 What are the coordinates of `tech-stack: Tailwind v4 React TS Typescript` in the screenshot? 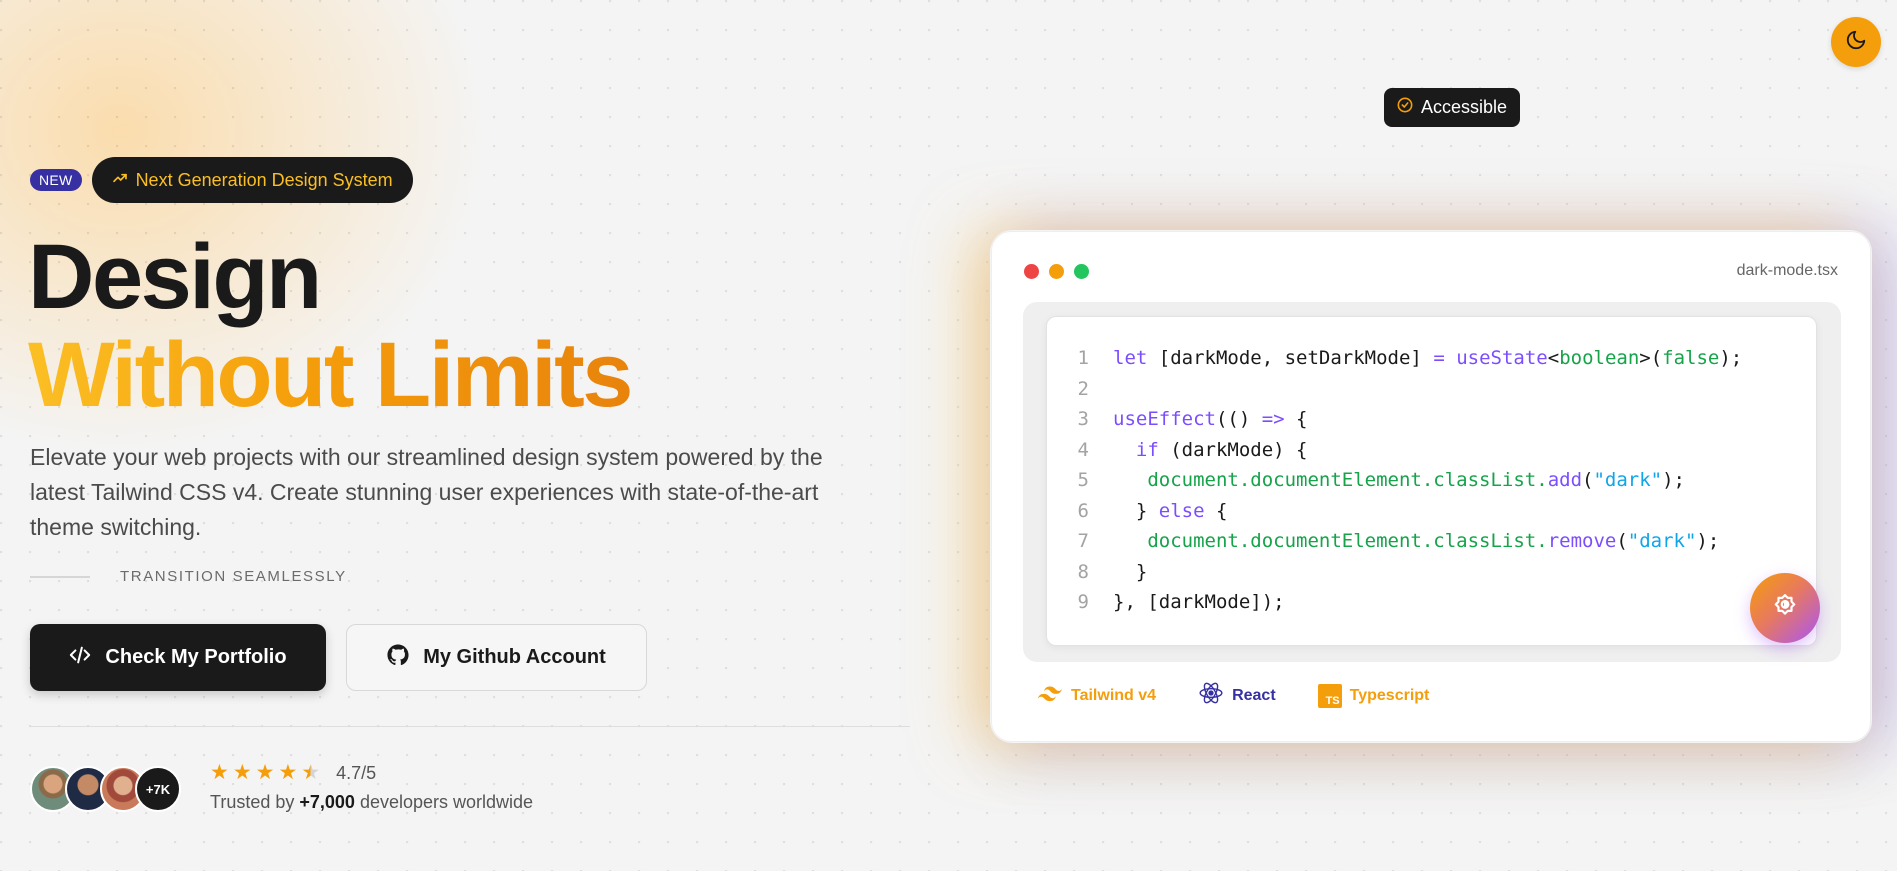 It's located at (1233, 695).